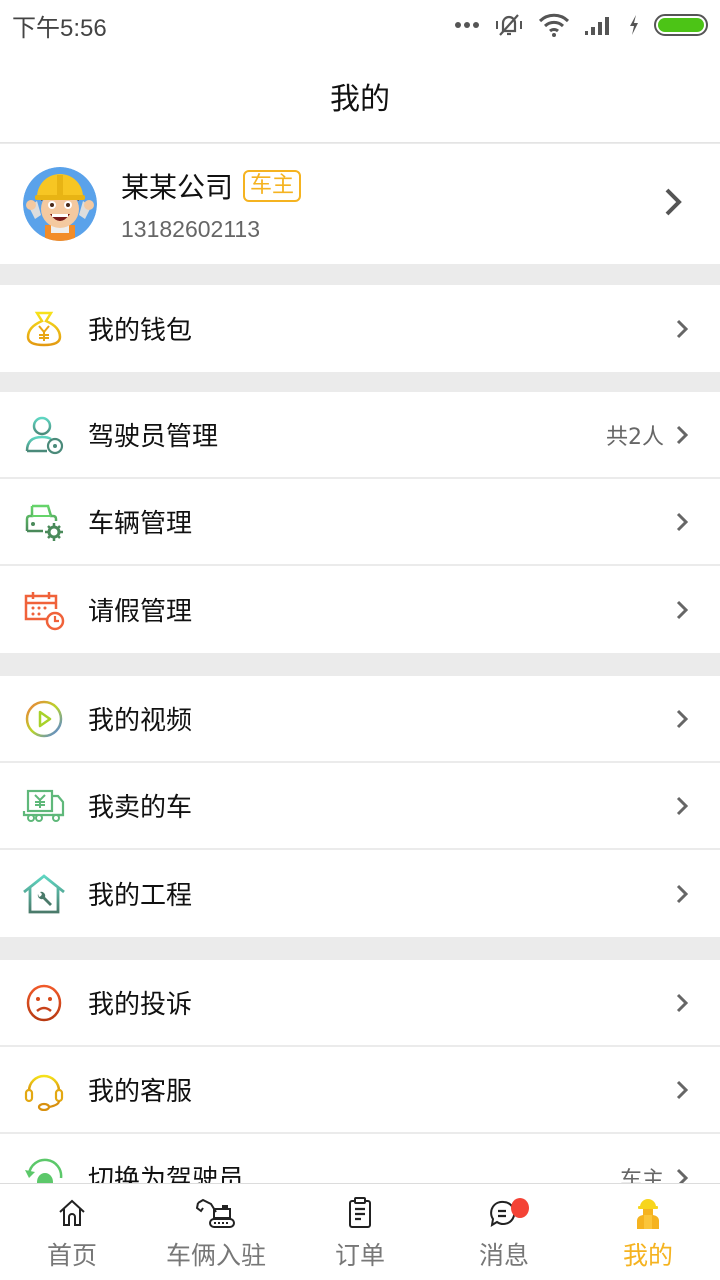 The height and width of the screenshot is (1280, 720). I want to click on sell-truck-icon, so click(44, 806).